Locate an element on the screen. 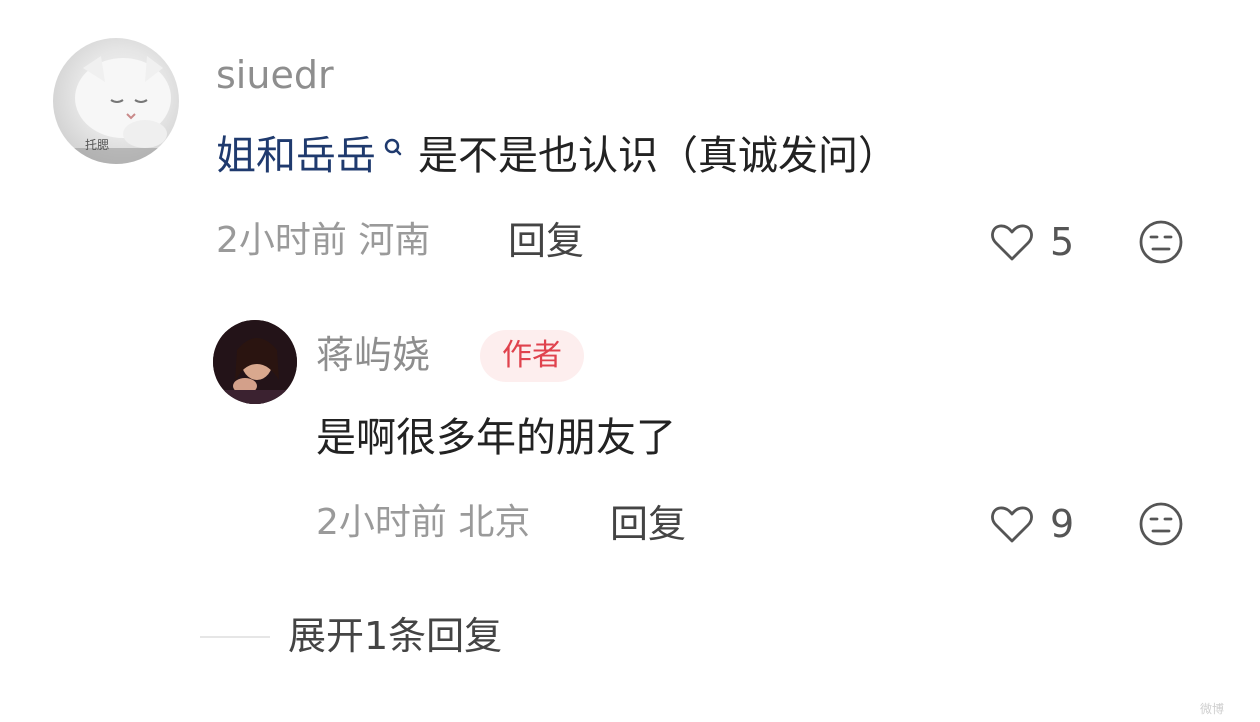  comment-body: 是不是也认识（真诚发问） is located at coordinates (658, 156).